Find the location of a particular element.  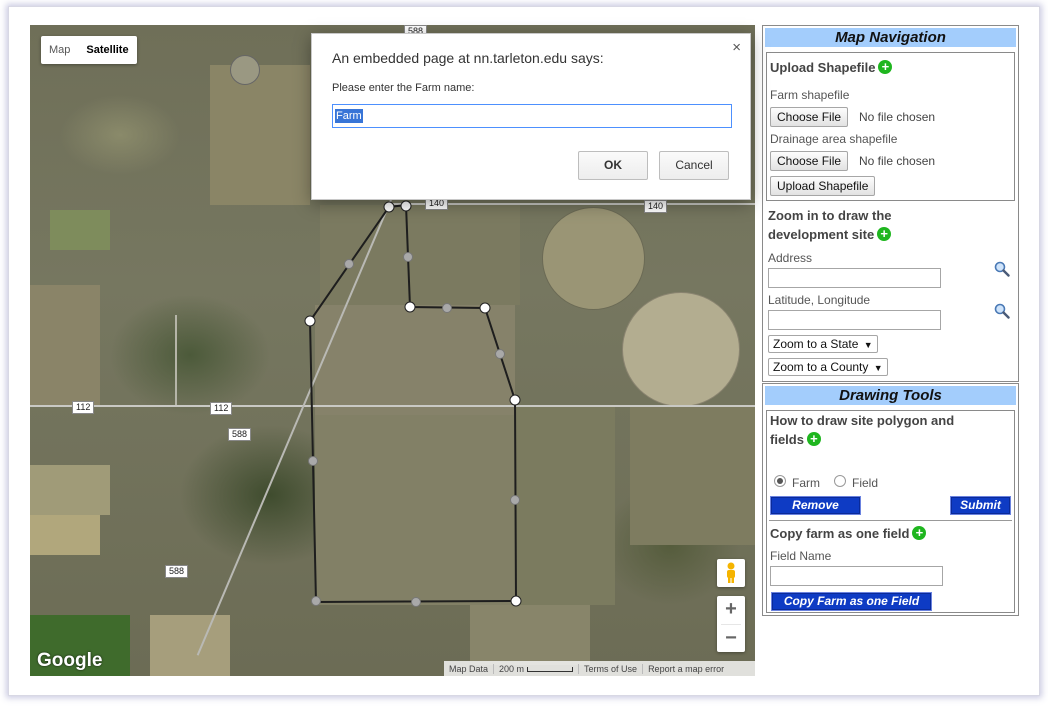

close-icon: × is located at coordinates (736, 47).